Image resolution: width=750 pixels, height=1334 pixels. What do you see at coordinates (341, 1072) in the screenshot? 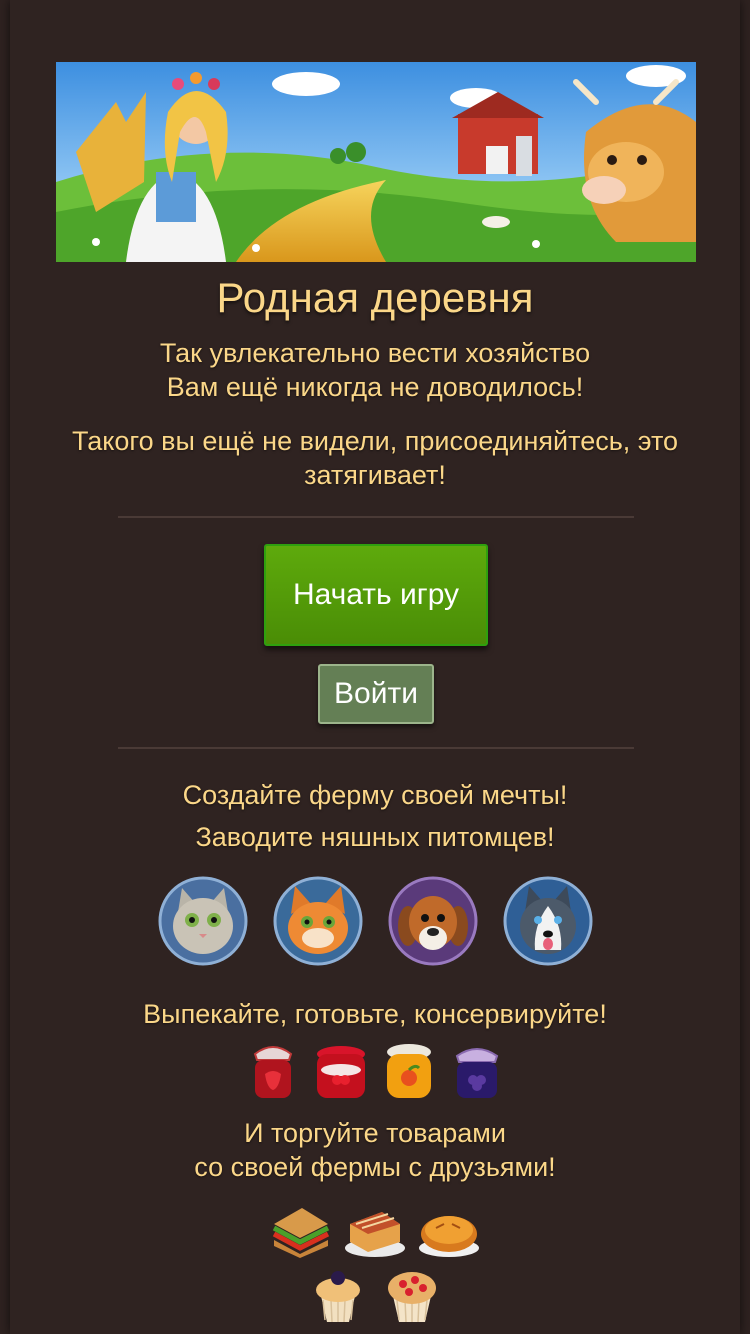
I see `cherry-jam-icon` at bounding box center [341, 1072].